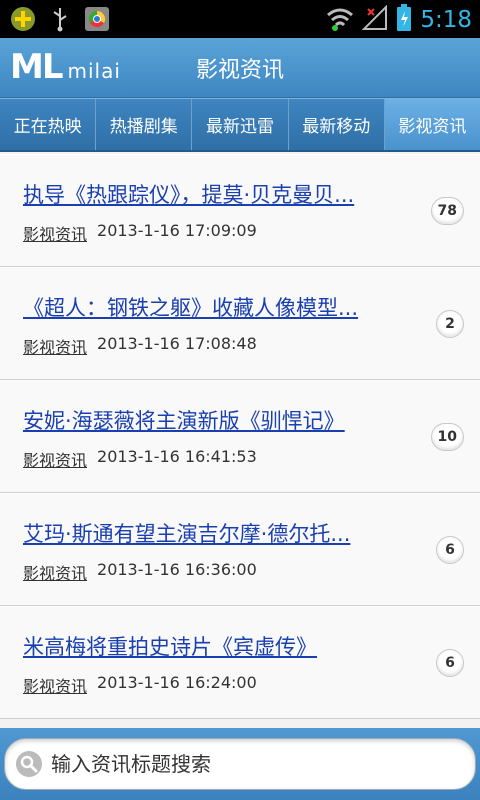 The width and height of the screenshot is (480, 800). Describe the element at coordinates (177, 343) in the screenshot. I see `news-timestamp: 2013-1-16 17:08:48` at that location.